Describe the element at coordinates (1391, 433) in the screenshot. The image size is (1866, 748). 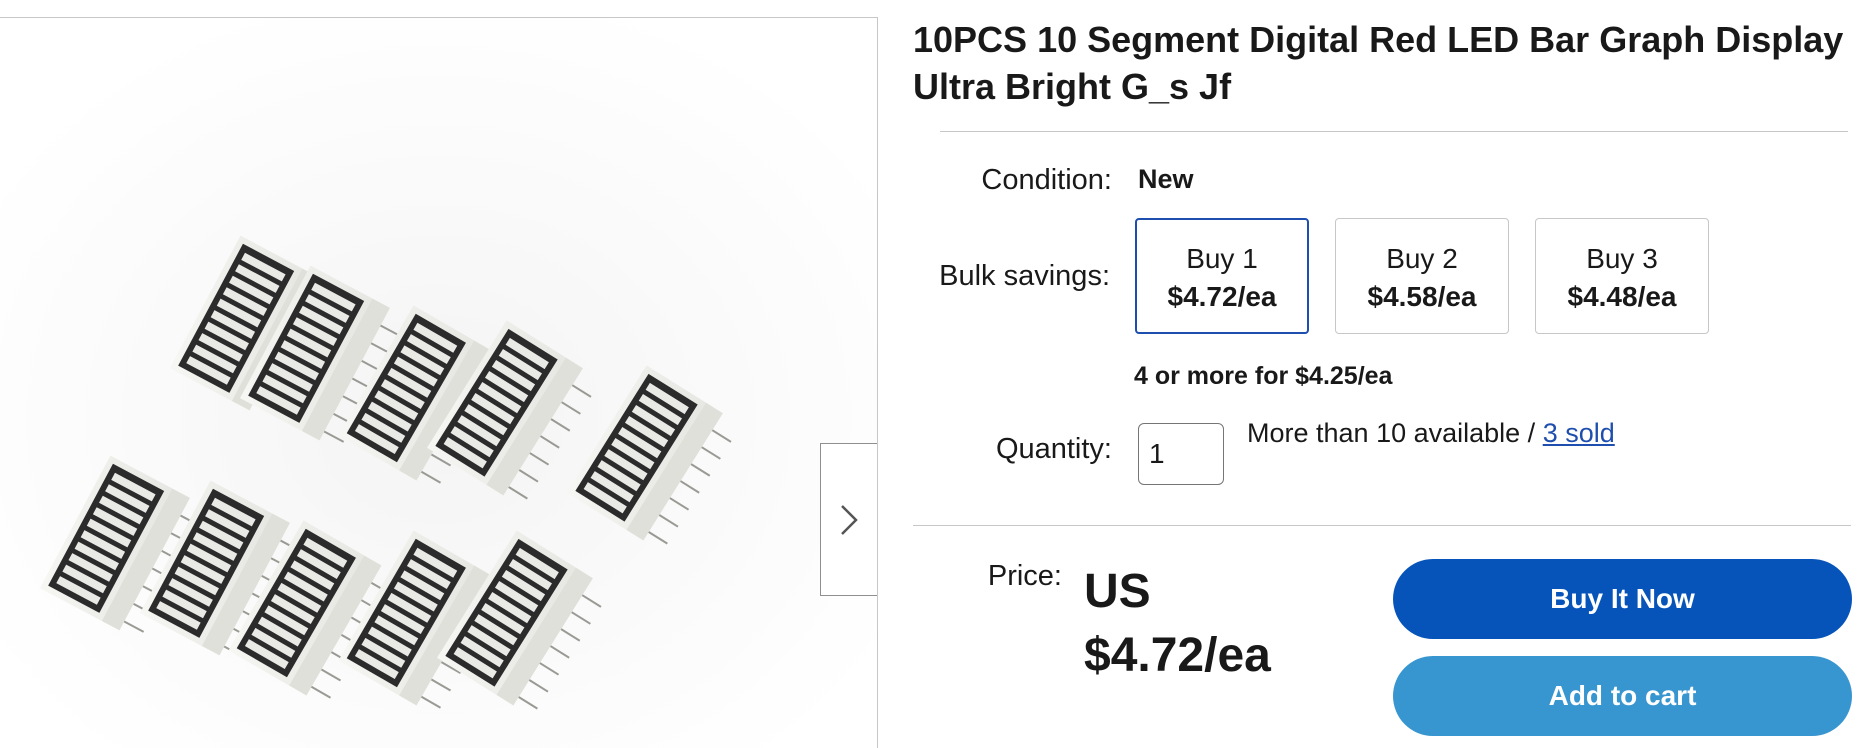
I see `availability-text: More than 10 available /` at that location.